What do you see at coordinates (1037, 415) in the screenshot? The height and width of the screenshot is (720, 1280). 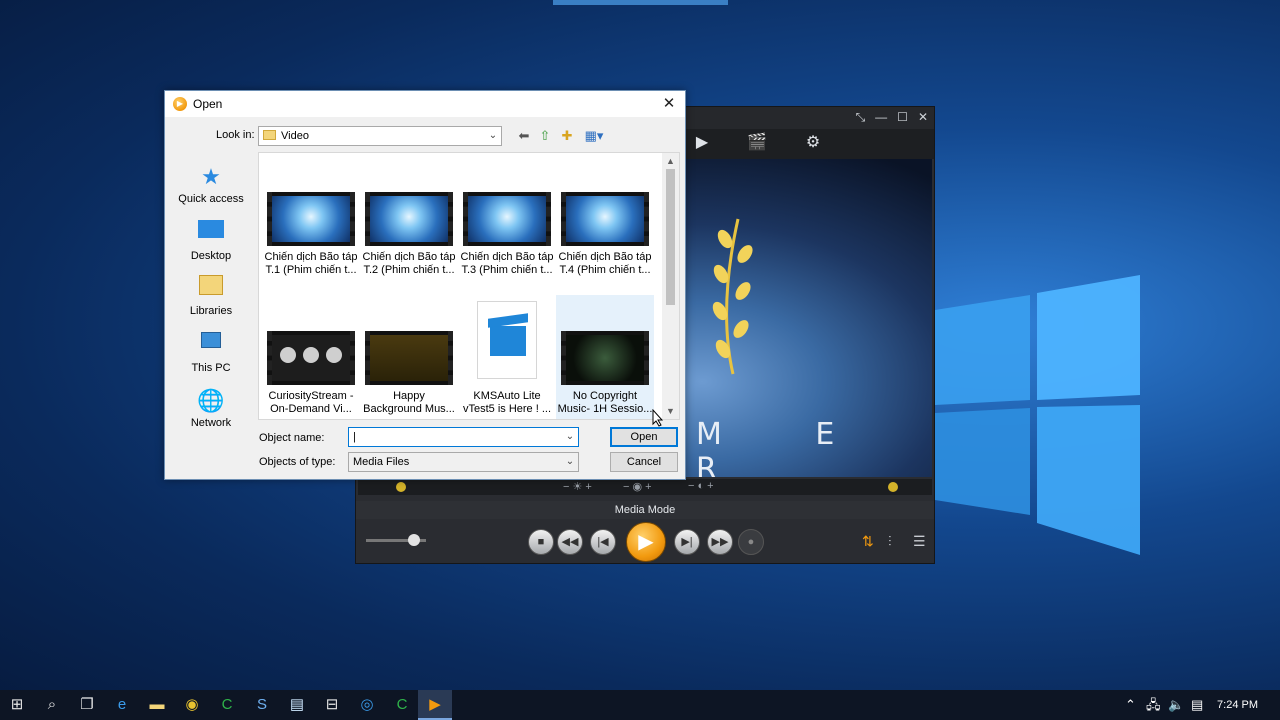 I see `windows-logo-wallpaper` at bounding box center [1037, 415].